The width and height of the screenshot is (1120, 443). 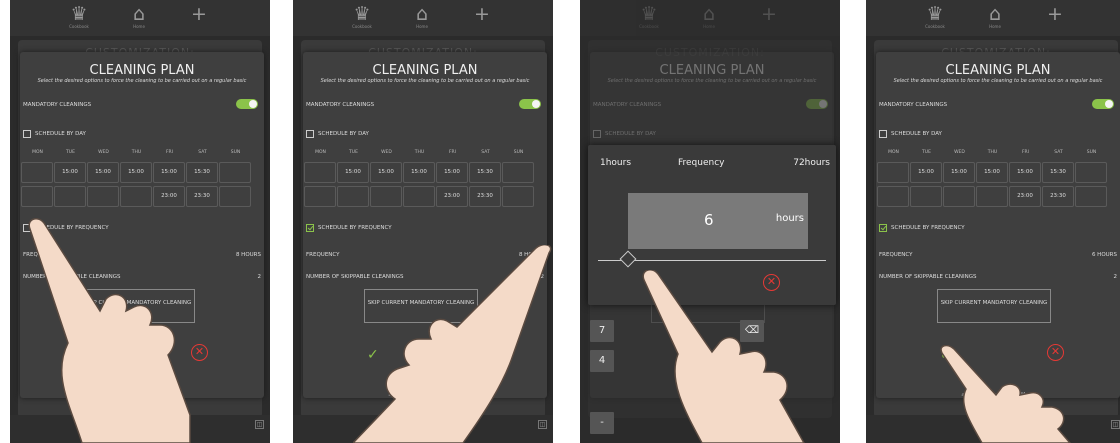 What do you see at coordinates (235, 152) in the screenshot?
I see `day-header: SUN` at bounding box center [235, 152].